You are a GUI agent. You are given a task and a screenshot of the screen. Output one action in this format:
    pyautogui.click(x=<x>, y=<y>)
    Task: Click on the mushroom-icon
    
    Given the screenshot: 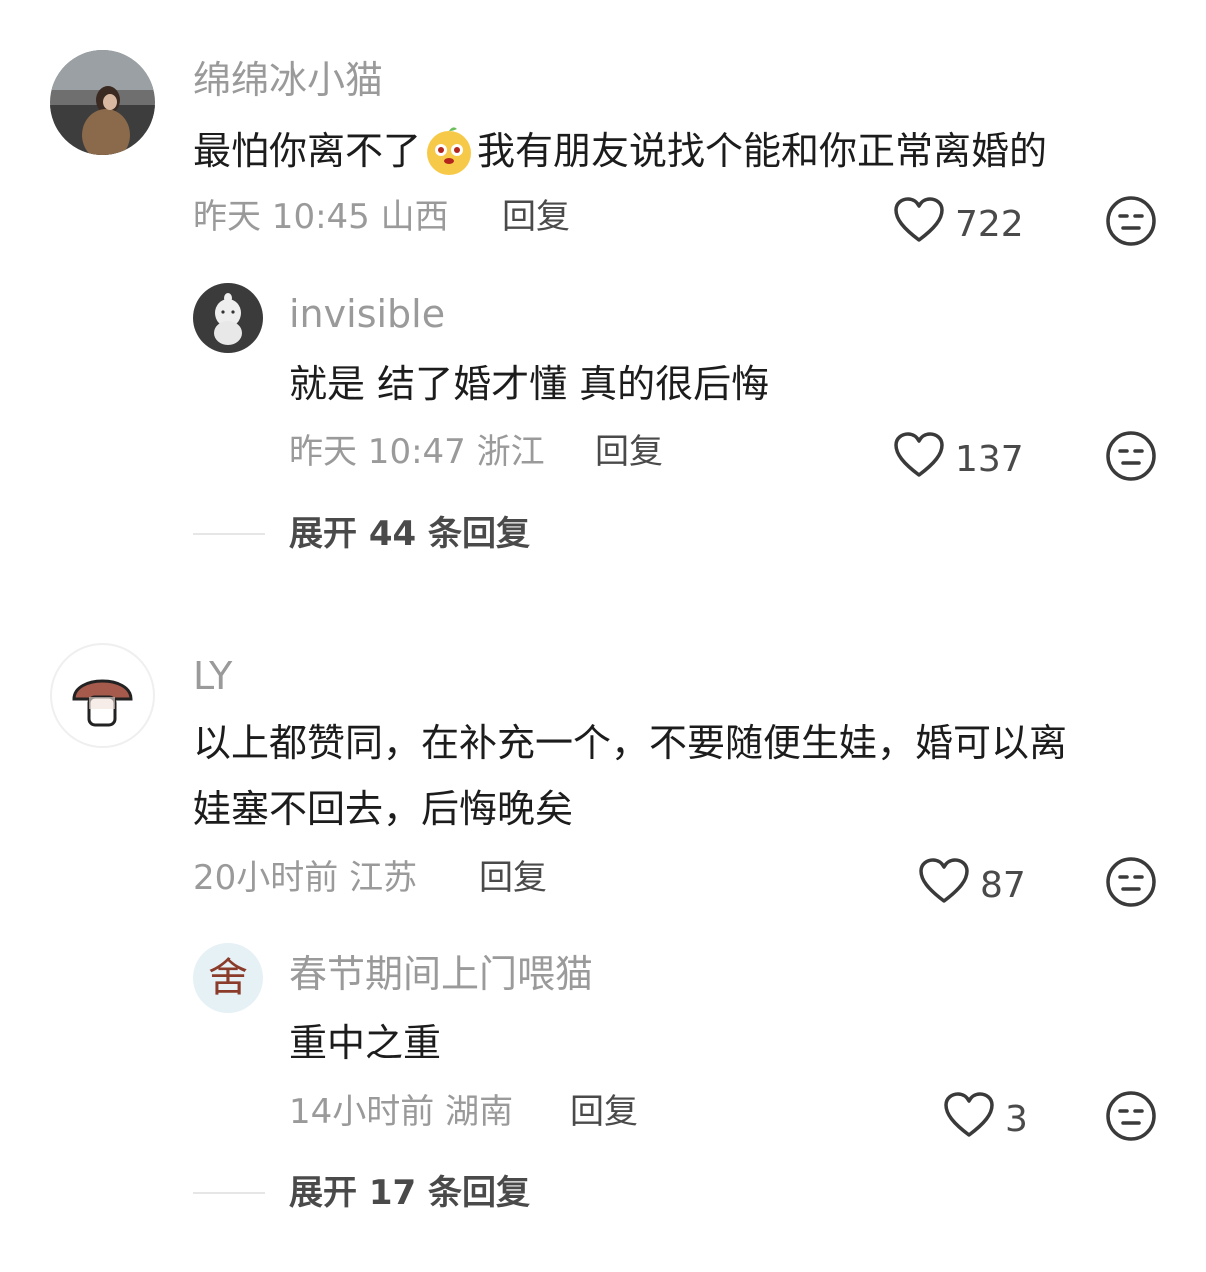 What is the action you would take?
    pyautogui.click(x=102, y=703)
    